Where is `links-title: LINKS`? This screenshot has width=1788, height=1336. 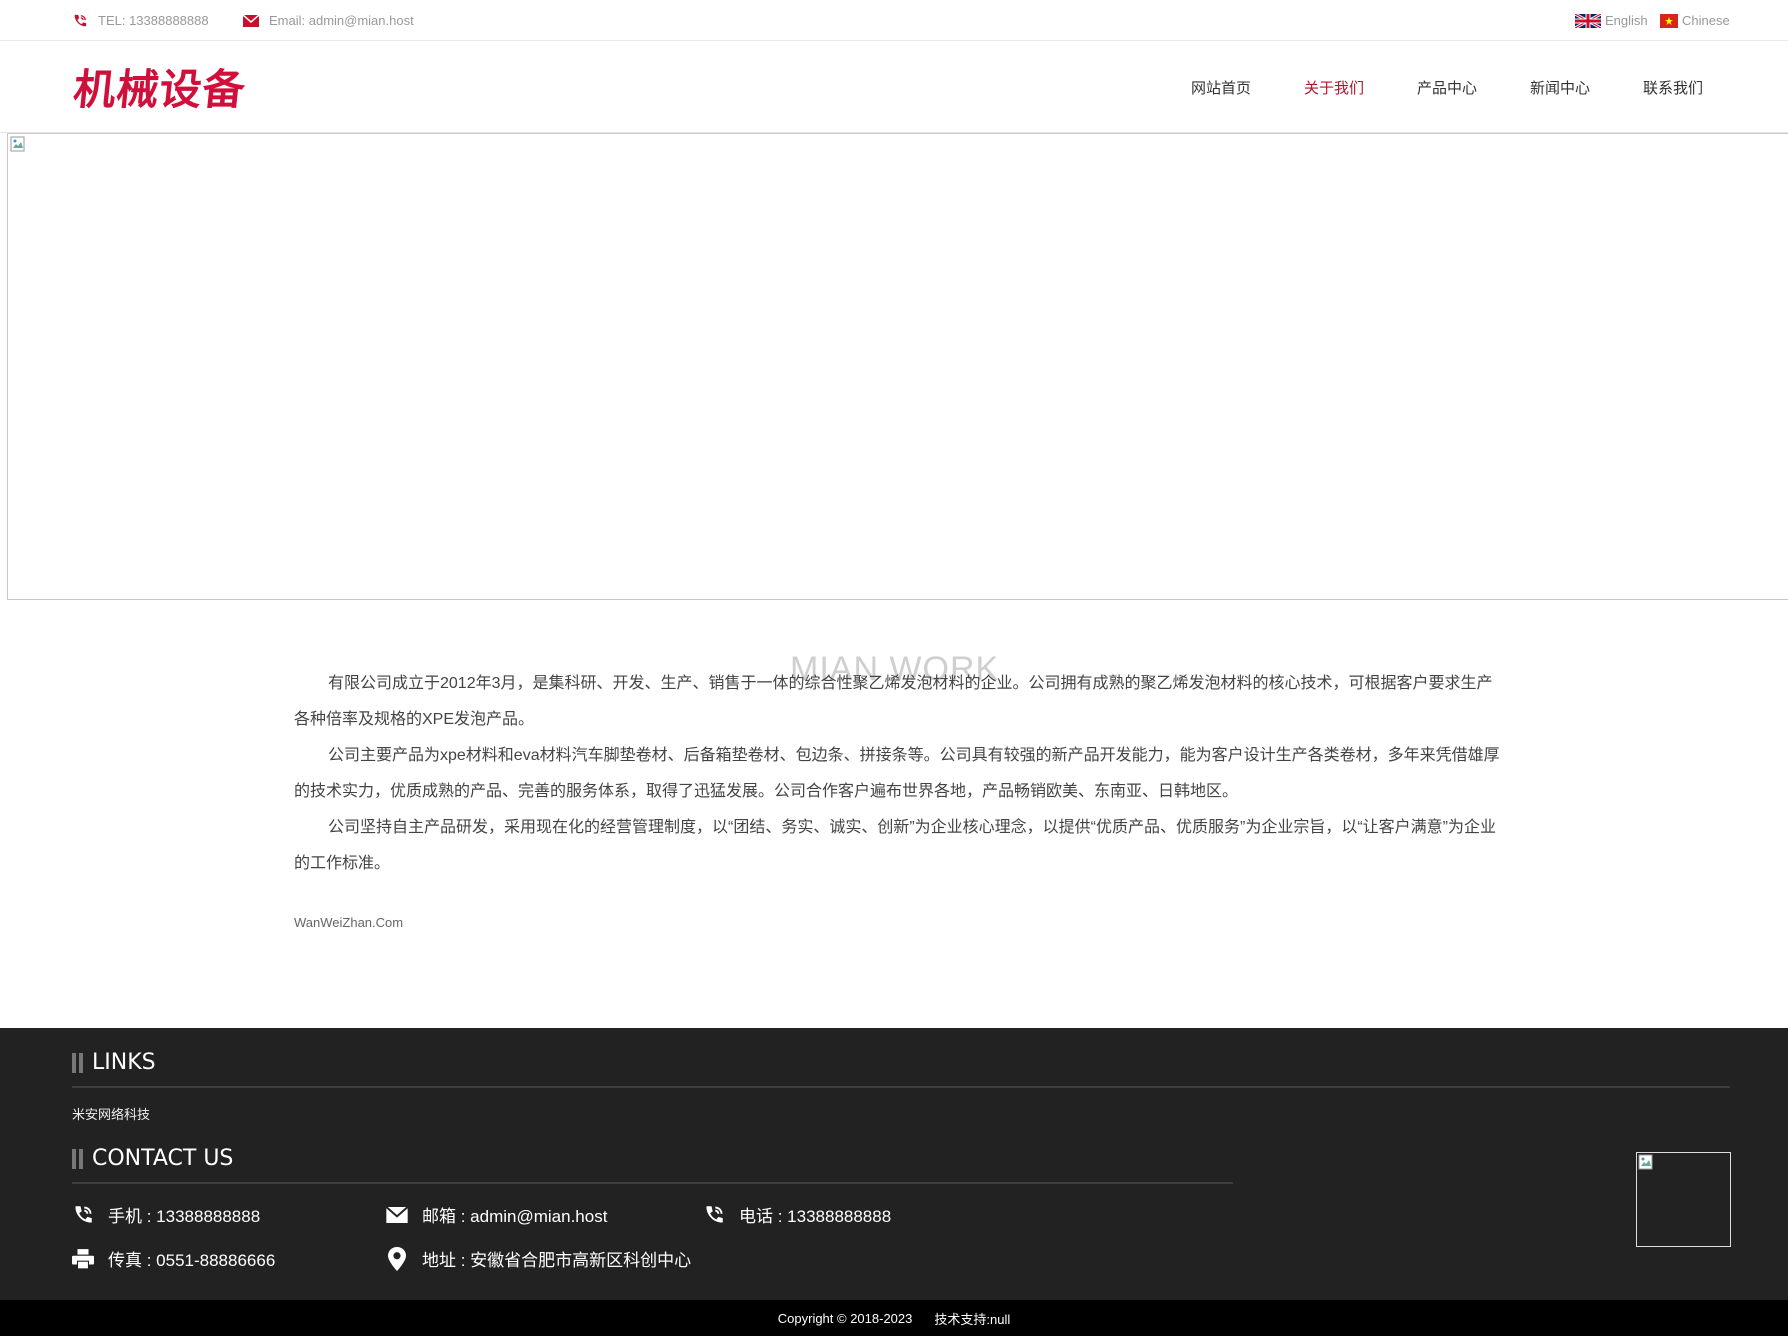
links-title: LINKS is located at coordinates (124, 1062).